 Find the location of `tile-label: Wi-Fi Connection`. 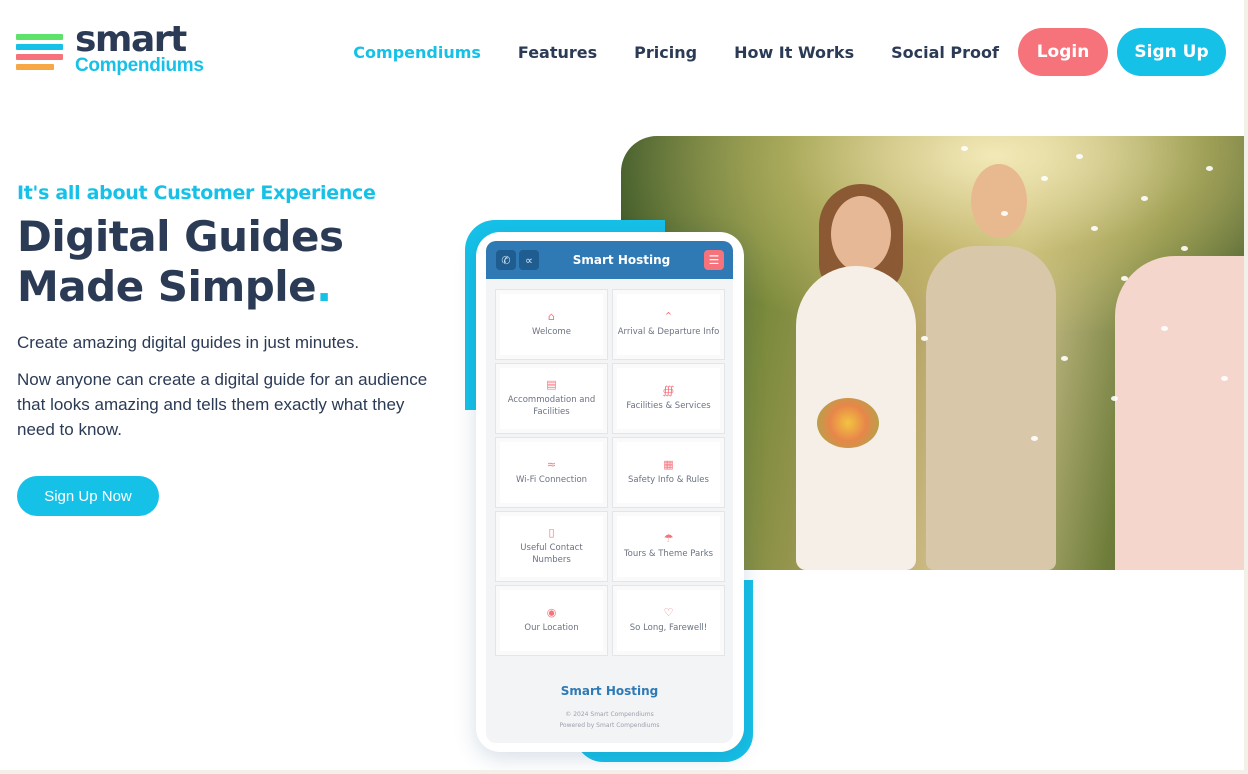

tile-label: Wi-Fi Connection is located at coordinates (551, 480).